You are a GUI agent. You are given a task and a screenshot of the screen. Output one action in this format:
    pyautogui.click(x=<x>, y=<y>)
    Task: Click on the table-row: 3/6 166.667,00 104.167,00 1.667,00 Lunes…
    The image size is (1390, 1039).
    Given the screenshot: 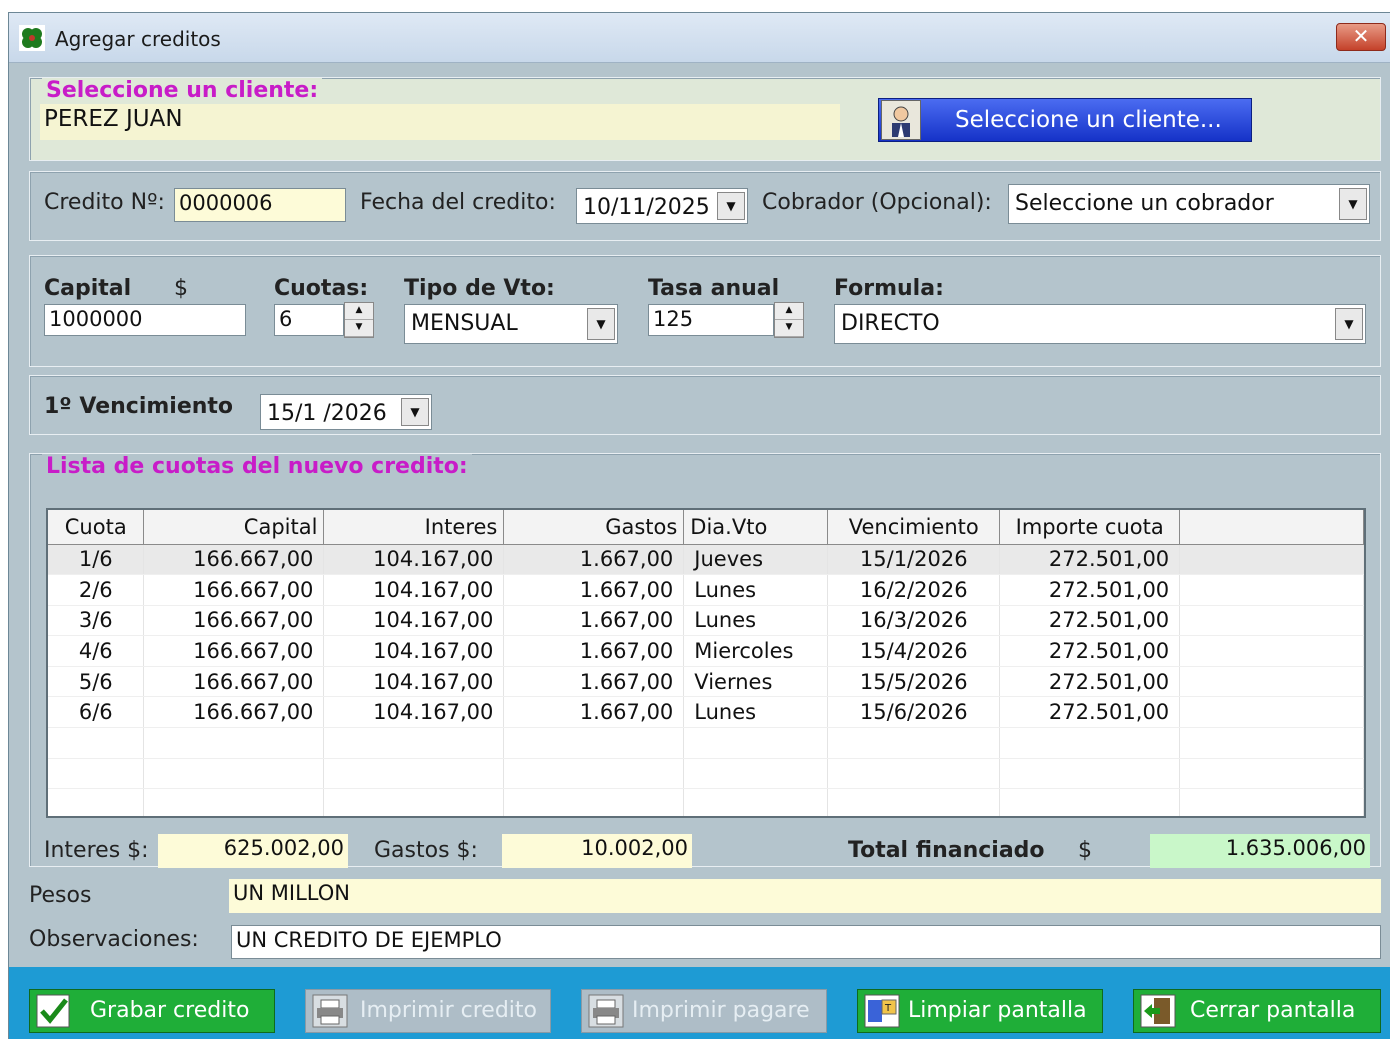 What is the action you would take?
    pyautogui.click(x=706, y=621)
    